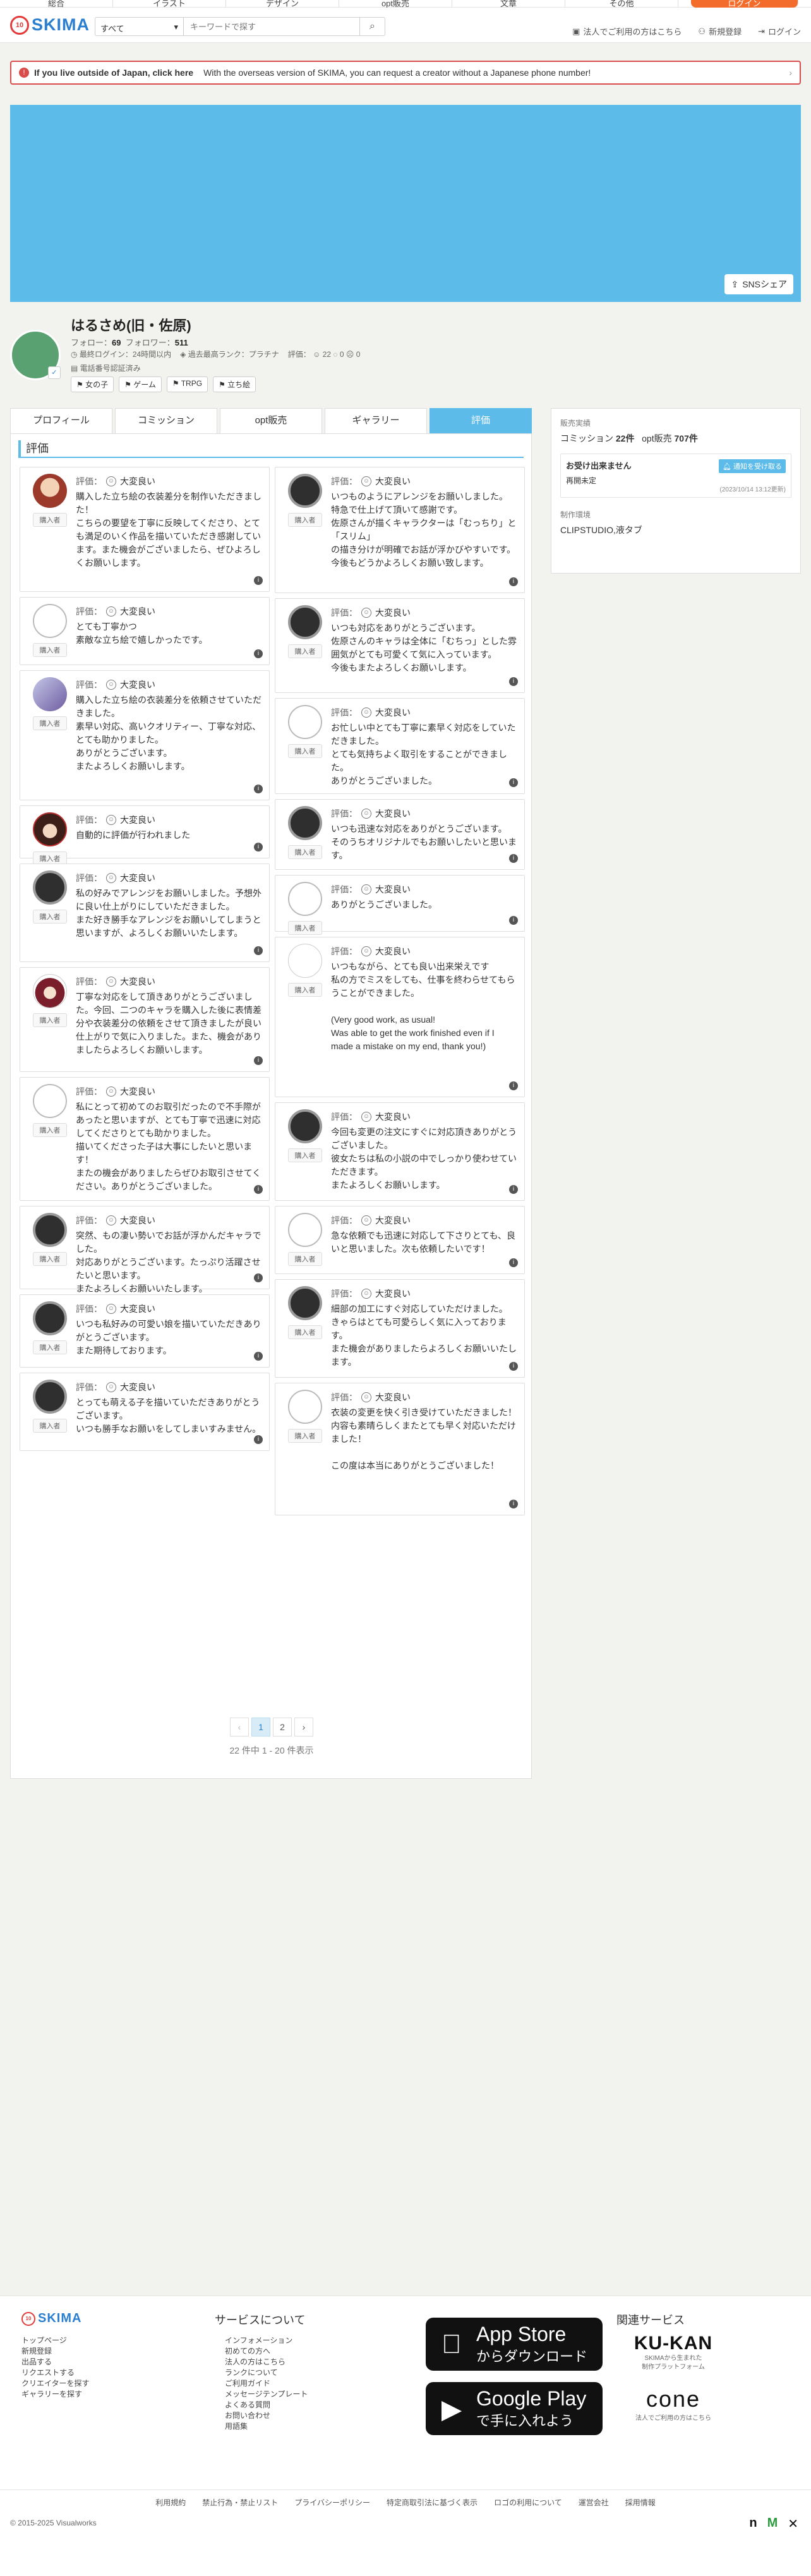  Describe the element at coordinates (139, 26) in the screenshot. I see `search-category-select: すべて ▾` at that location.